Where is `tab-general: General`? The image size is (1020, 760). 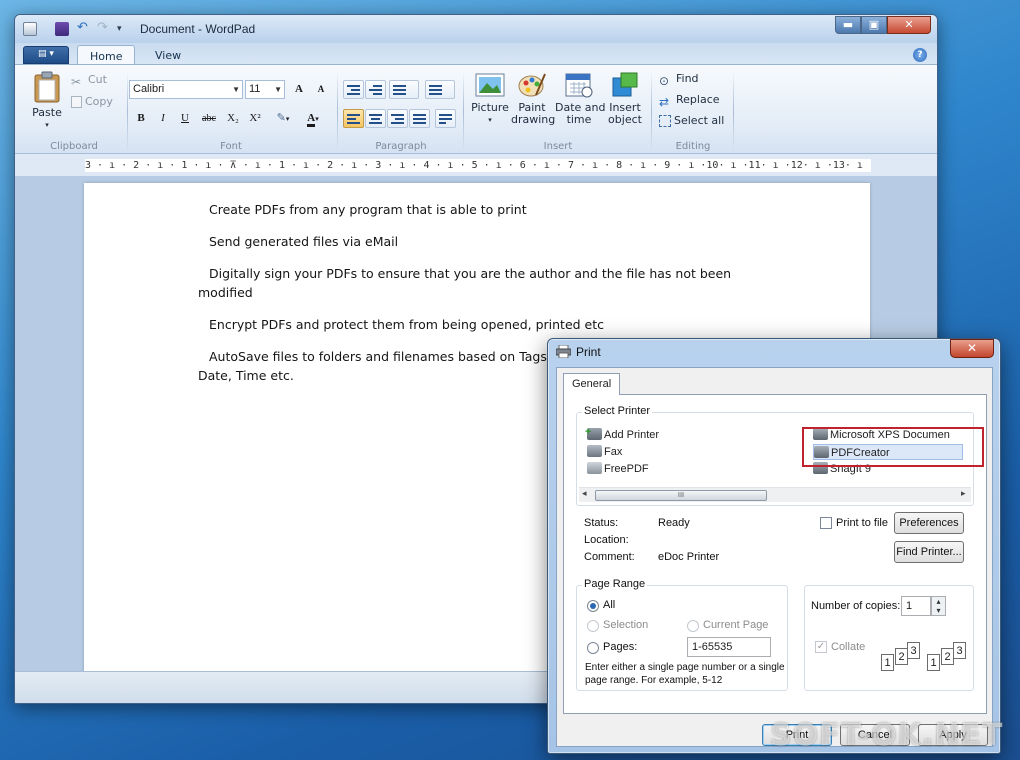
tab-general: General is located at coordinates (592, 384).